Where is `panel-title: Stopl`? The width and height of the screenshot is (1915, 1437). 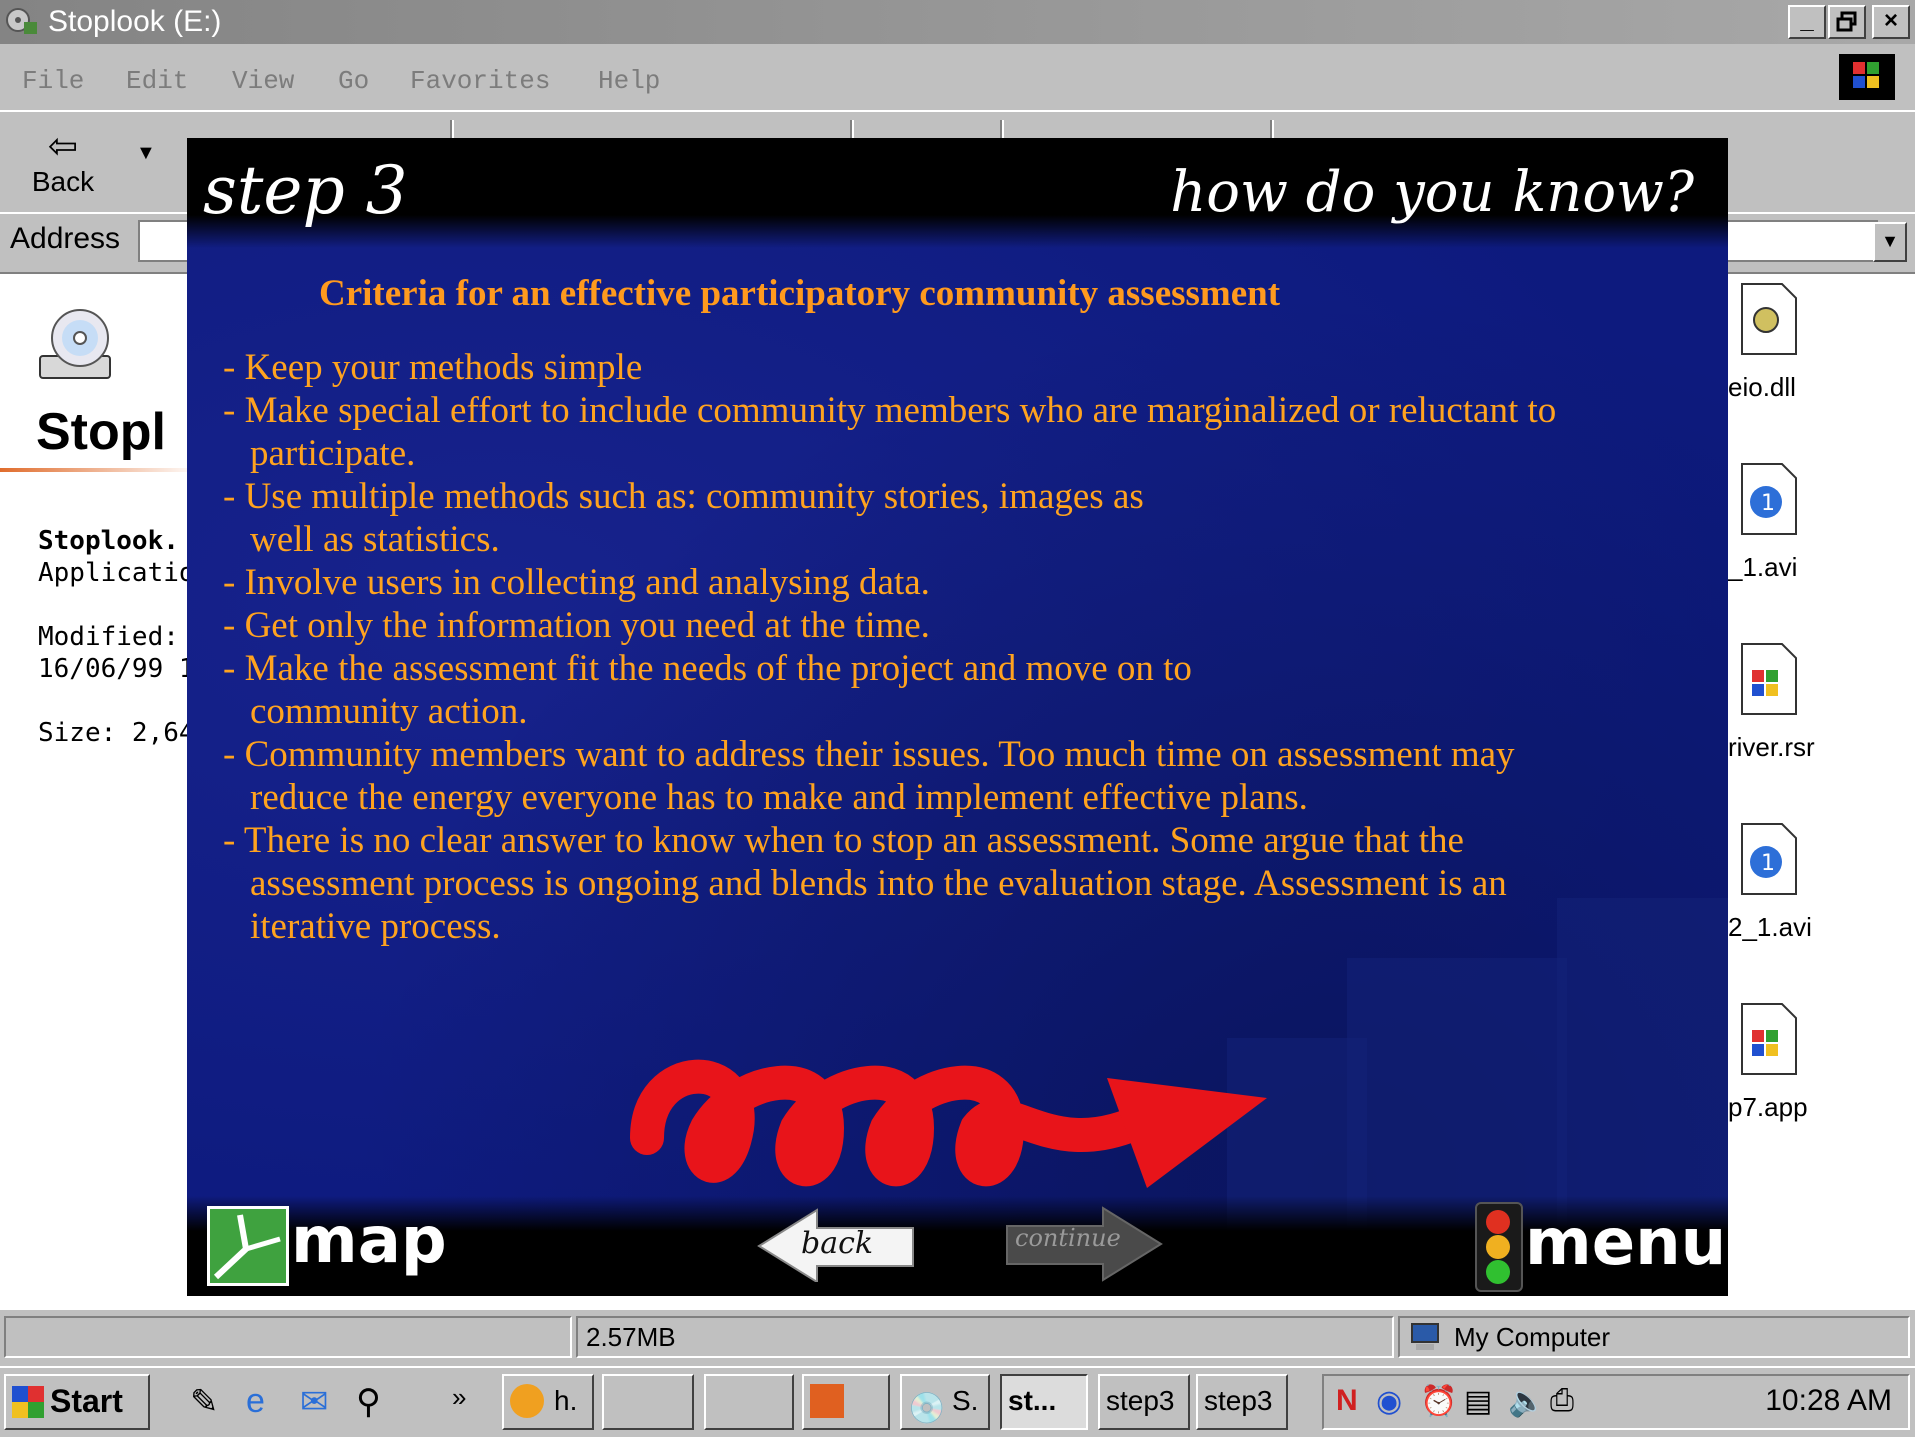 panel-title: Stopl is located at coordinates (101, 432).